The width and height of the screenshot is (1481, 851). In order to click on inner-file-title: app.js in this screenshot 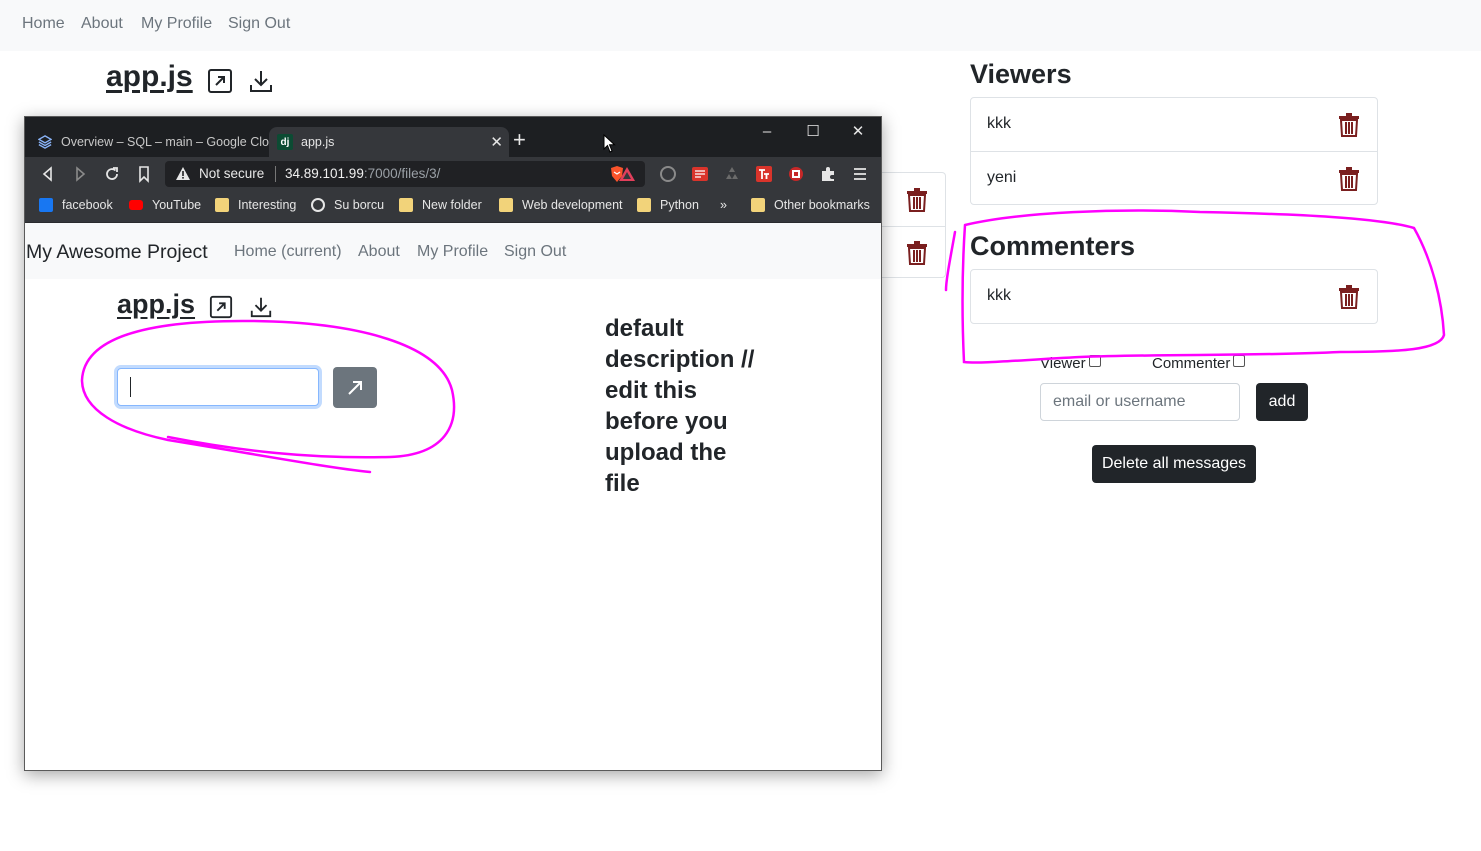, I will do `click(156, 304)`.